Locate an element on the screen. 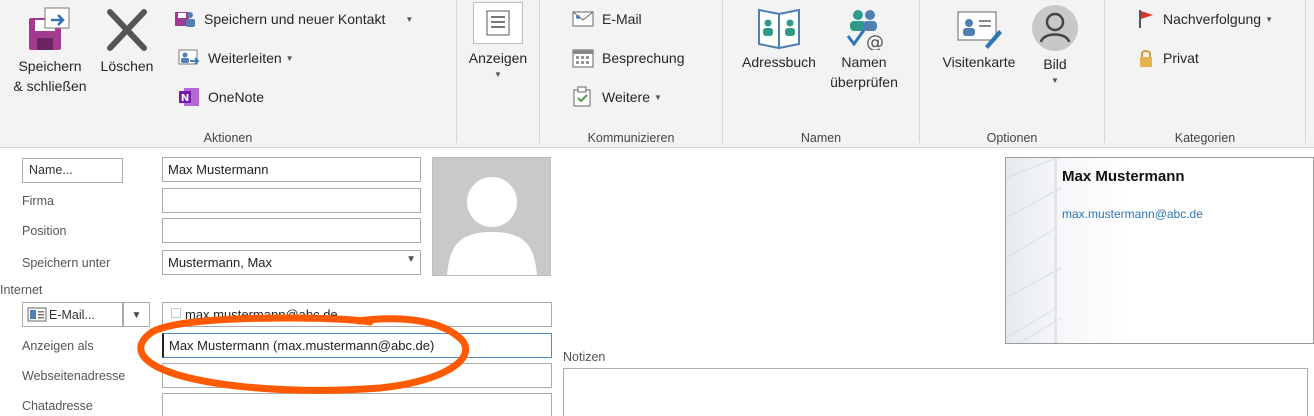 The width and height of the screenshot is (1314, 416). save-and-close-button: Speichern & schließen is located at coordinates (50, 51).